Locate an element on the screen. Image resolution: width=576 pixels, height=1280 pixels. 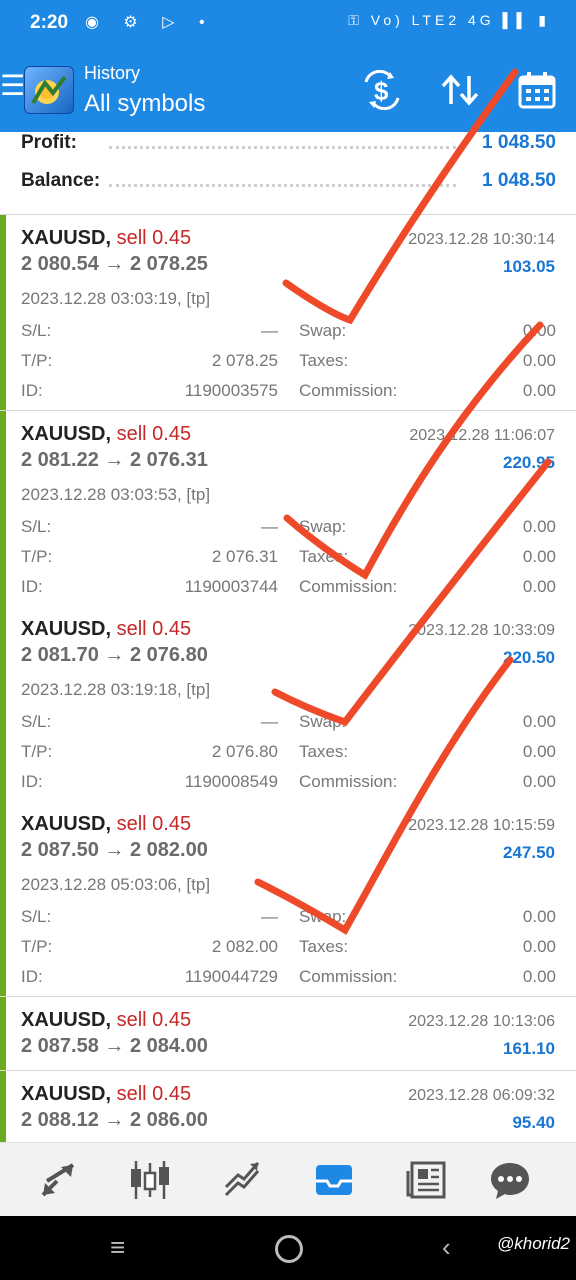
signal-battery-icons: ⚿ Vo) LTE2 4G ▌▌ ▮ is located at coordinates (449, 20).